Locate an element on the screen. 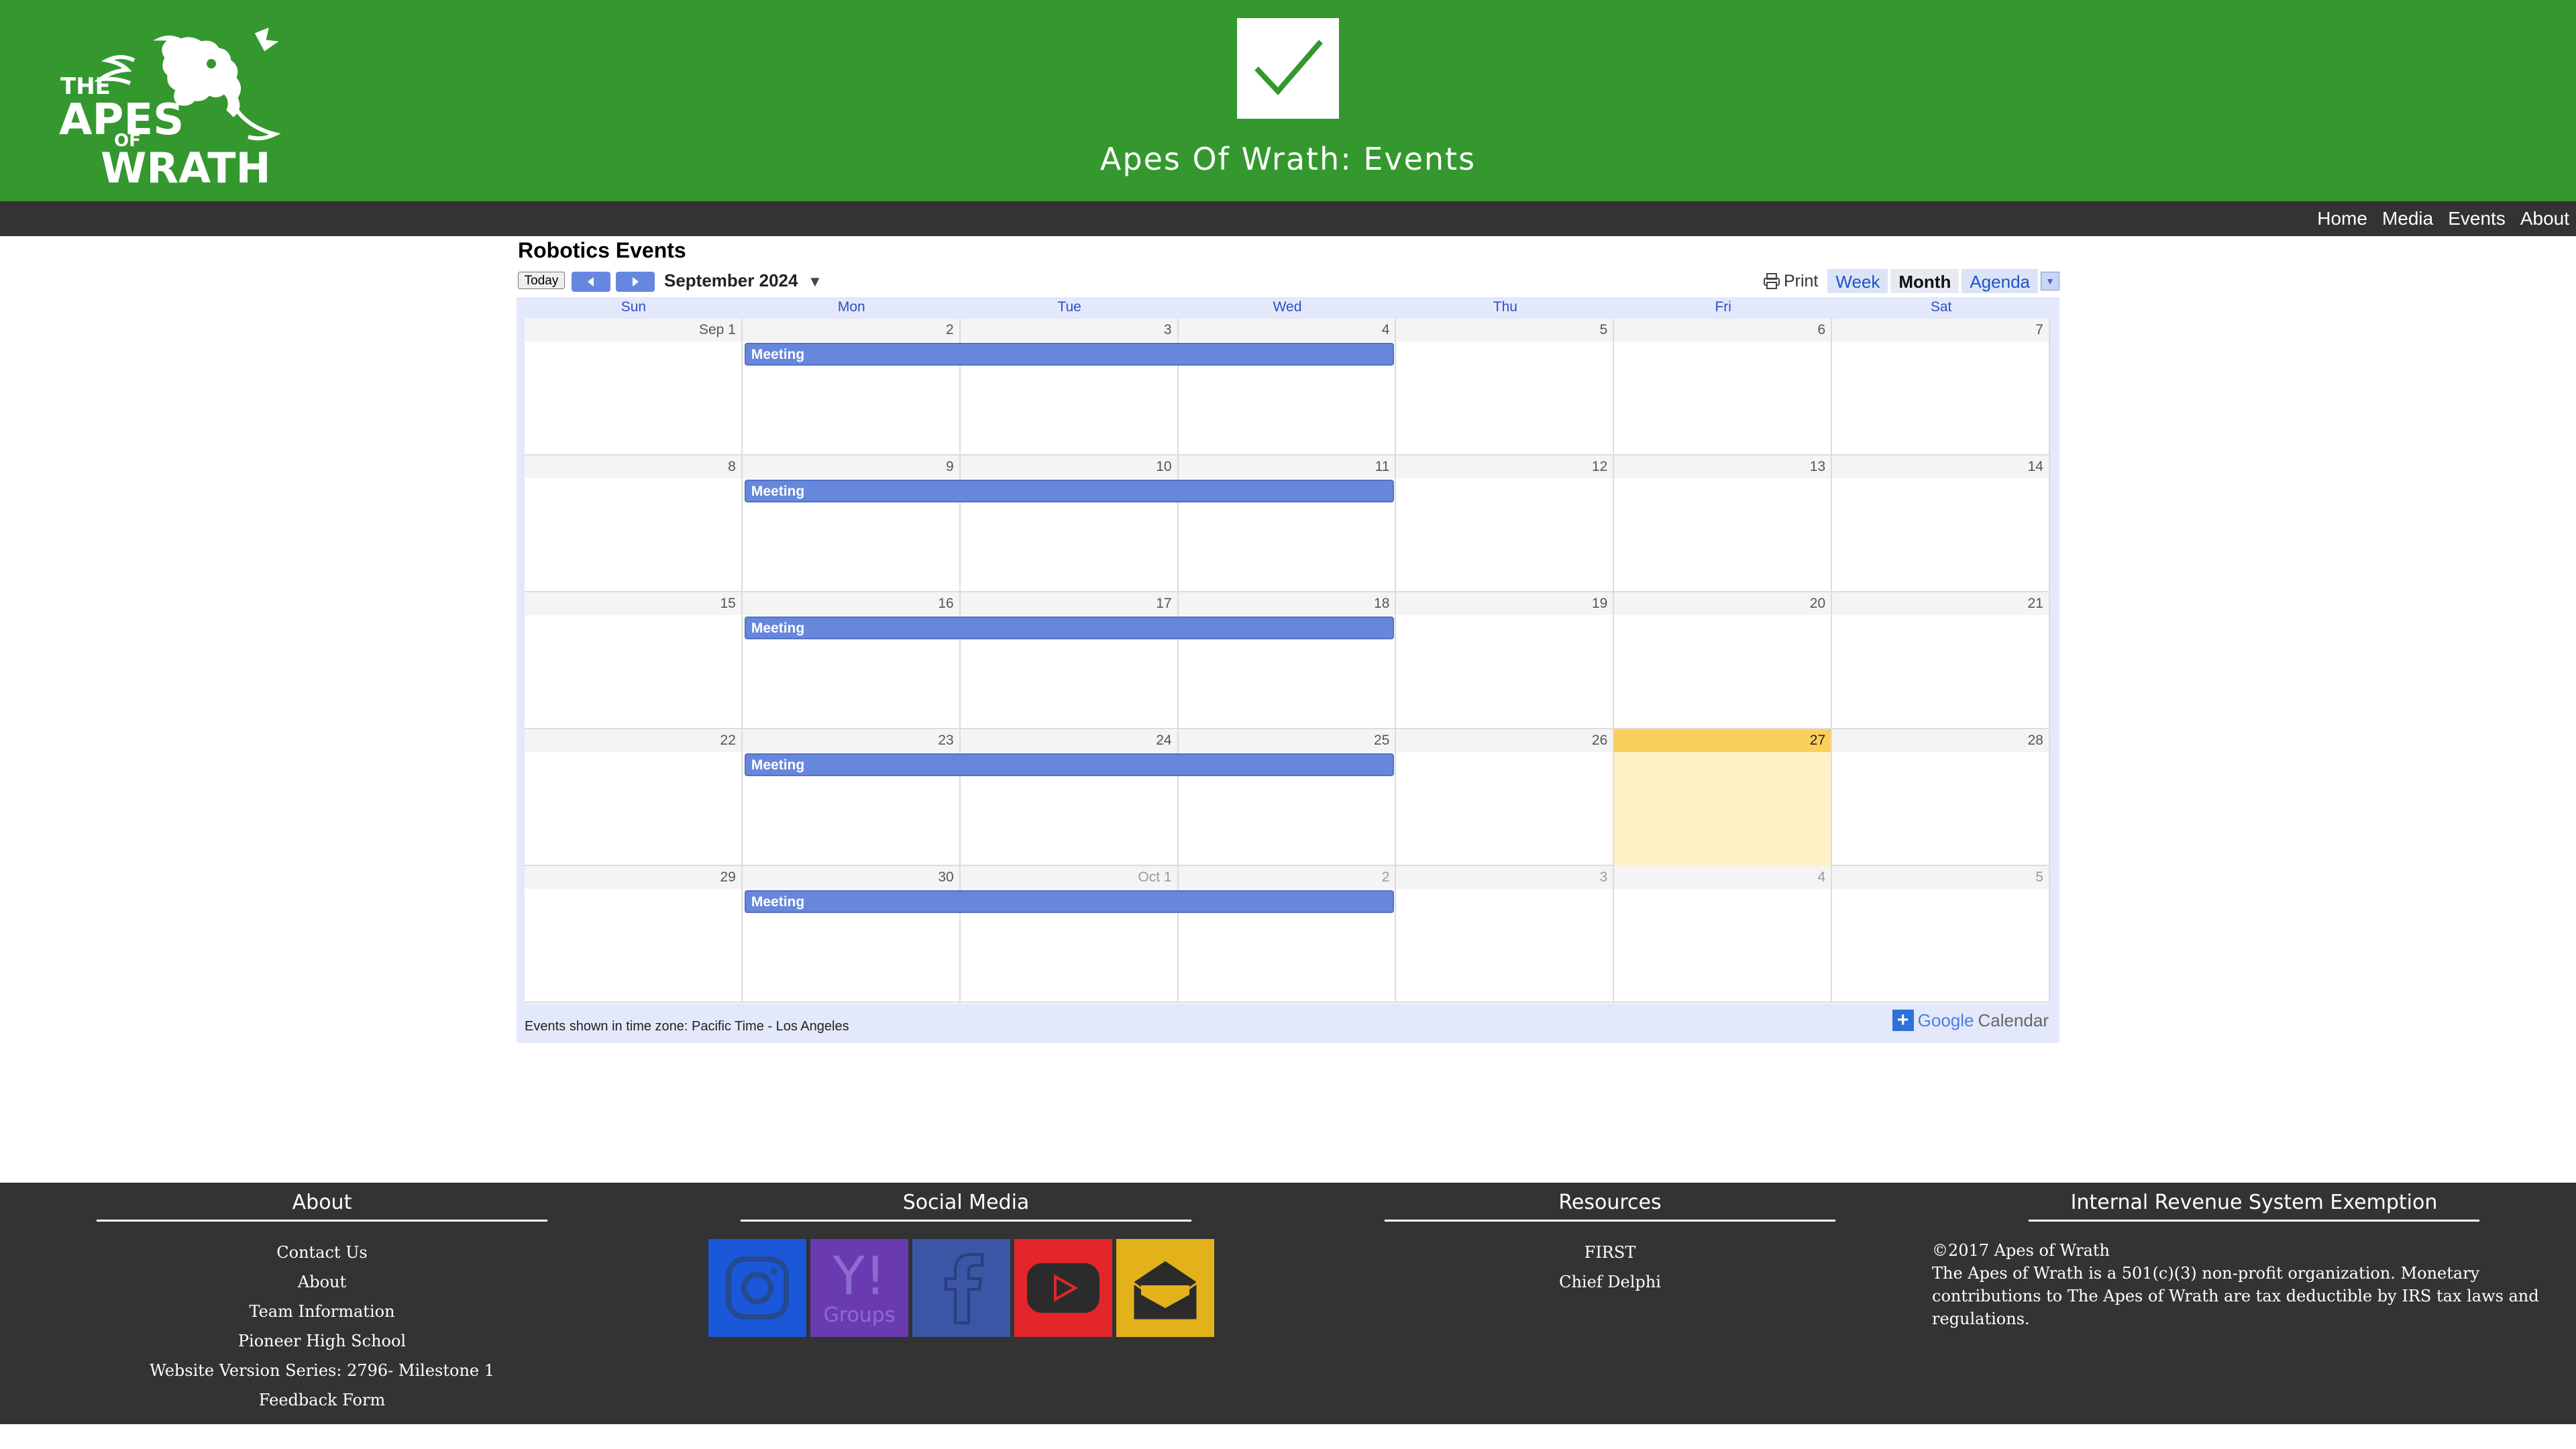 Image resolution: width=2576 pixels, height=1449 pixels. calendar-day-cell: 16 is located at coordinates (851, 660).